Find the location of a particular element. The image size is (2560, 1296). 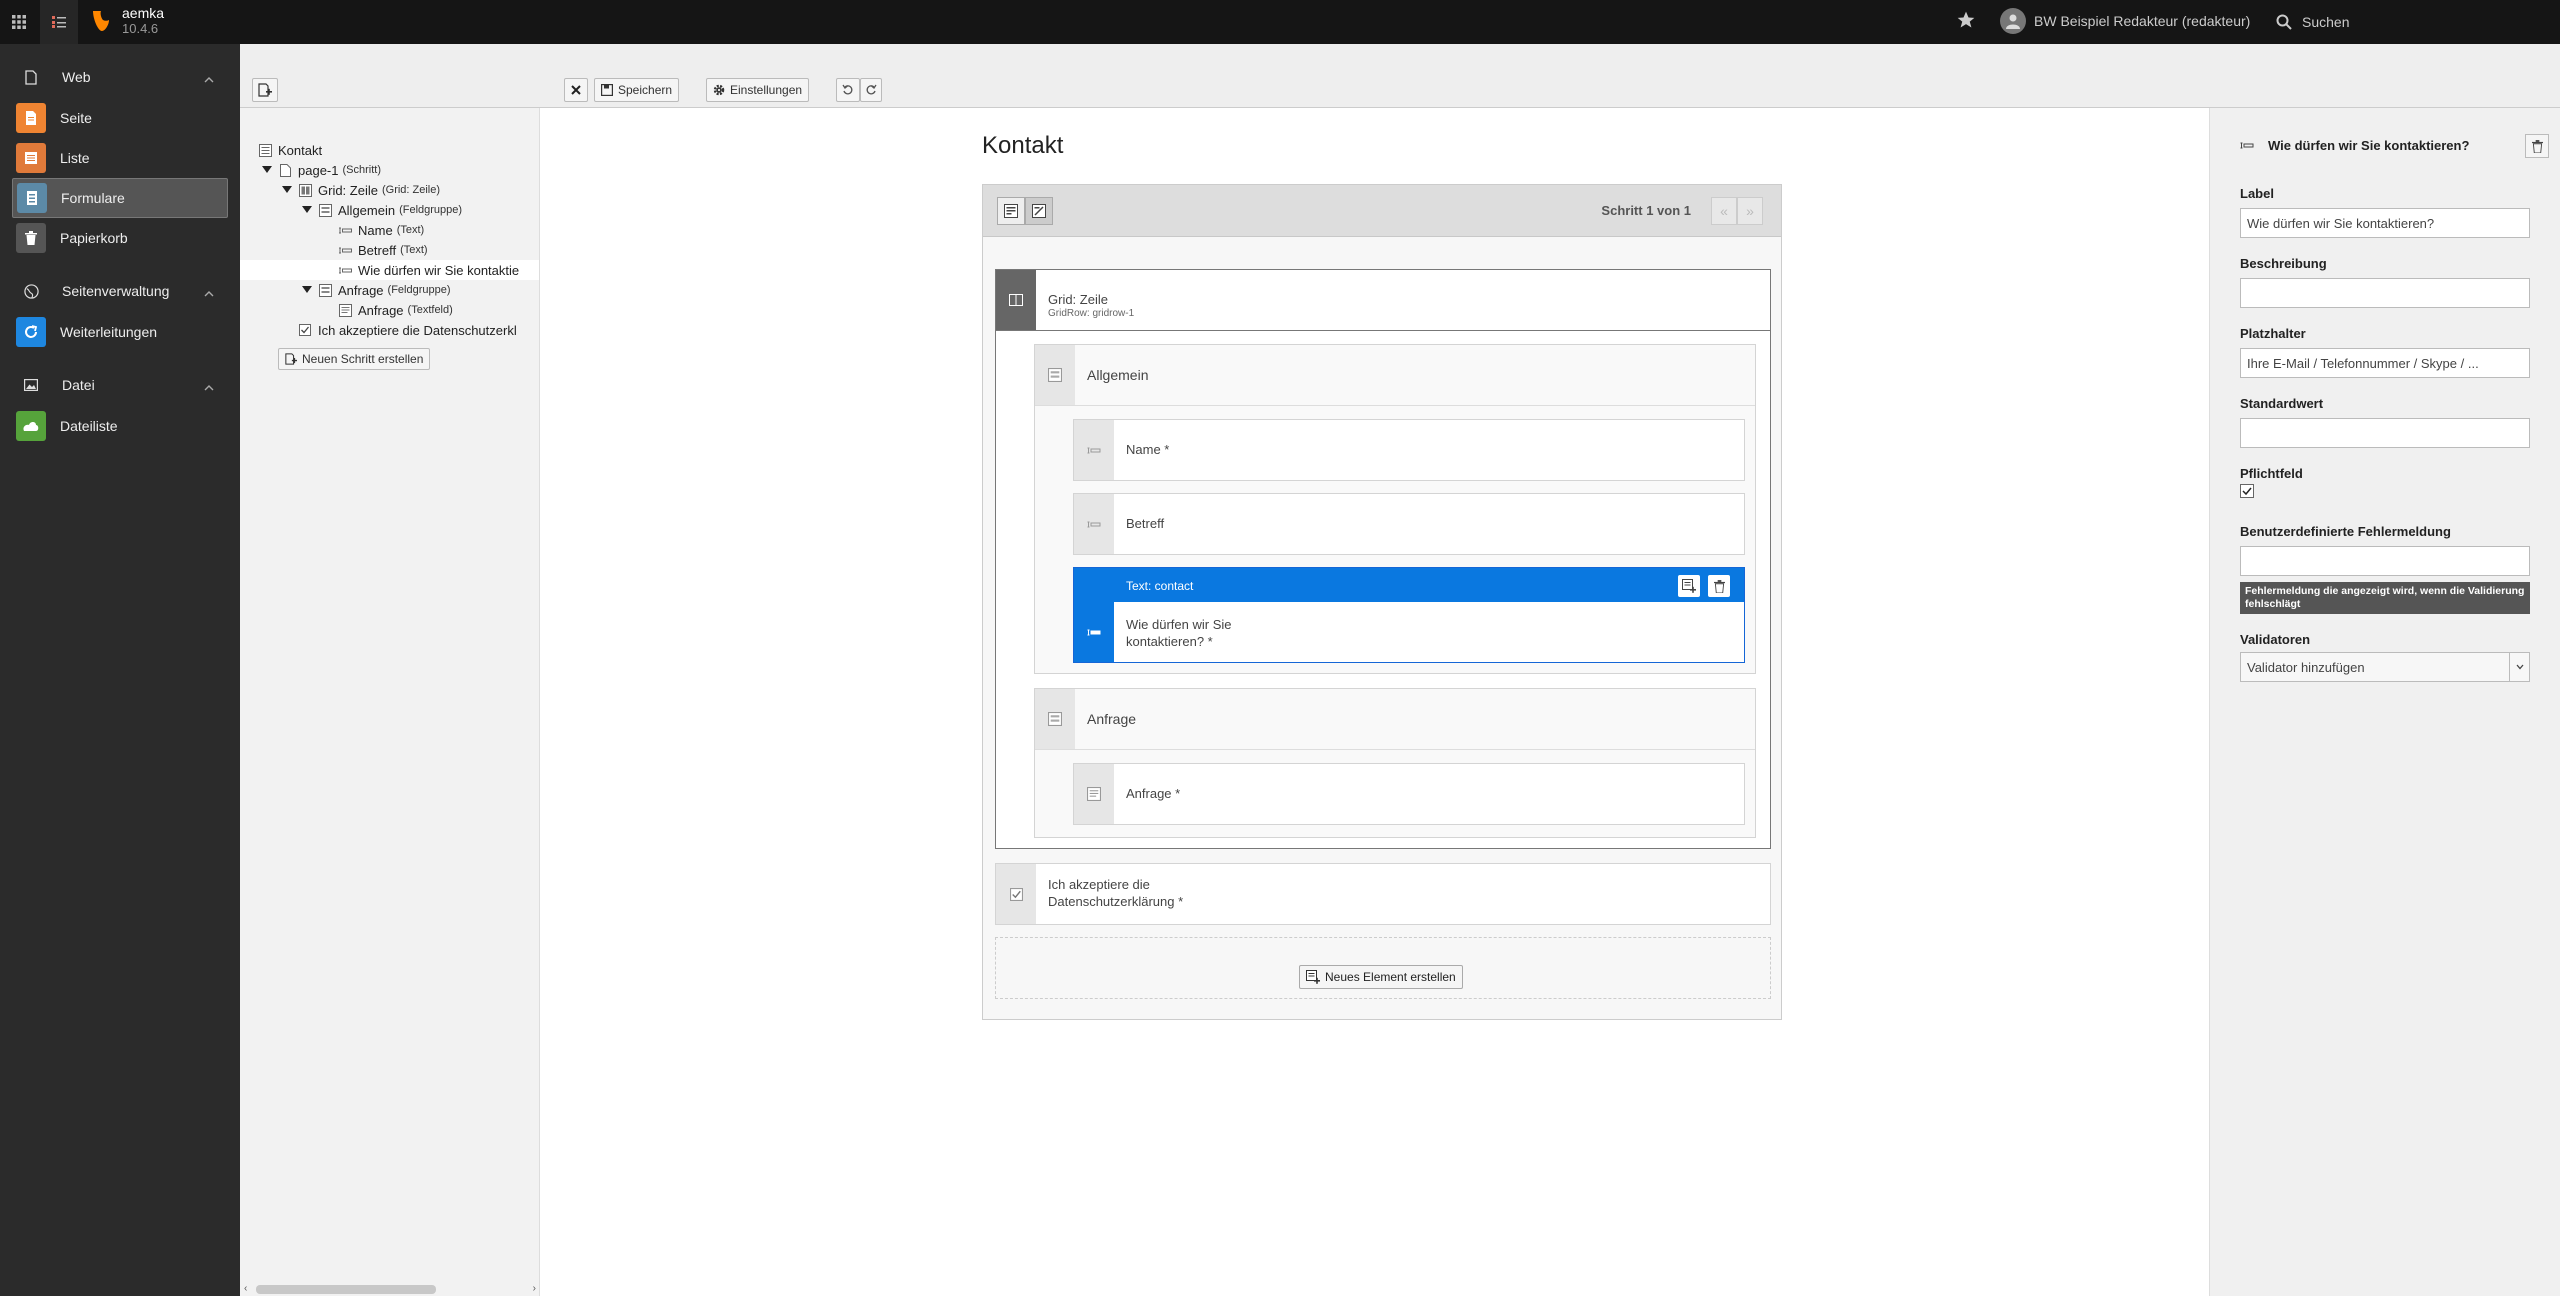

validators-select: Validator hinzufügen is located at coordinates (2385, 667).